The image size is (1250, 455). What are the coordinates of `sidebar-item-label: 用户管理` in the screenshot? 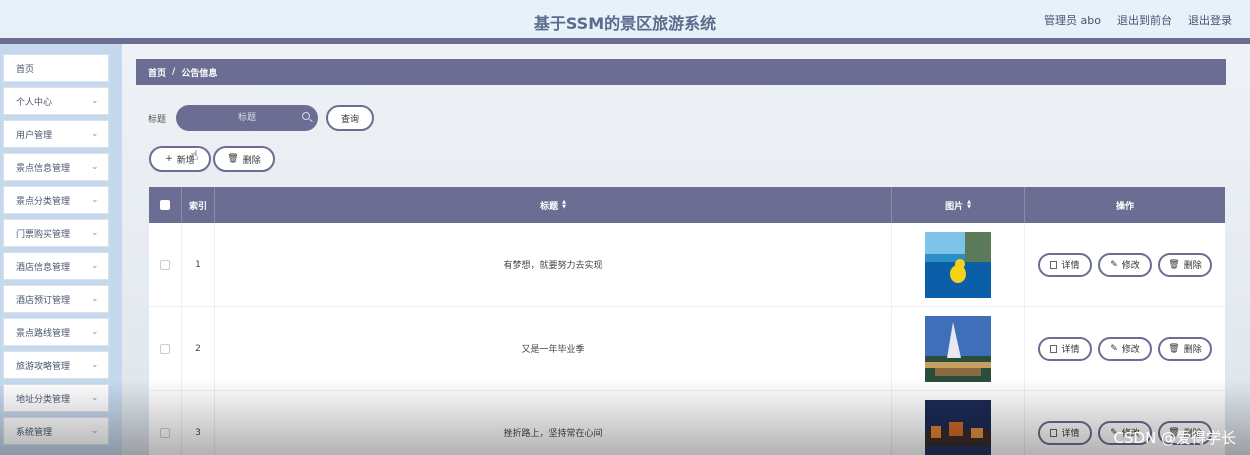 It's located at (34, 135).